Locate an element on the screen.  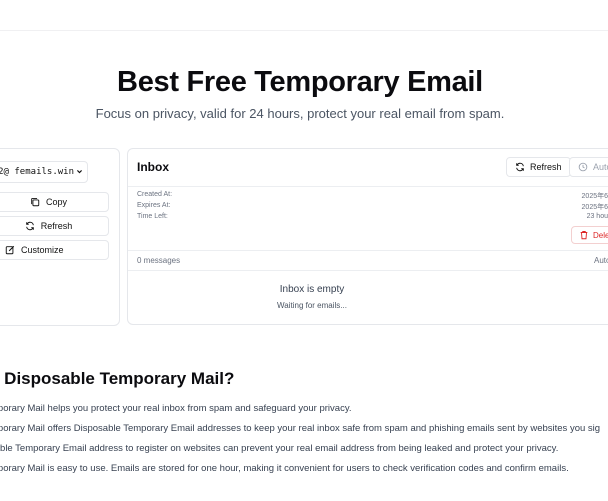
customize-button: Customize is located at coordinates (54, 250).